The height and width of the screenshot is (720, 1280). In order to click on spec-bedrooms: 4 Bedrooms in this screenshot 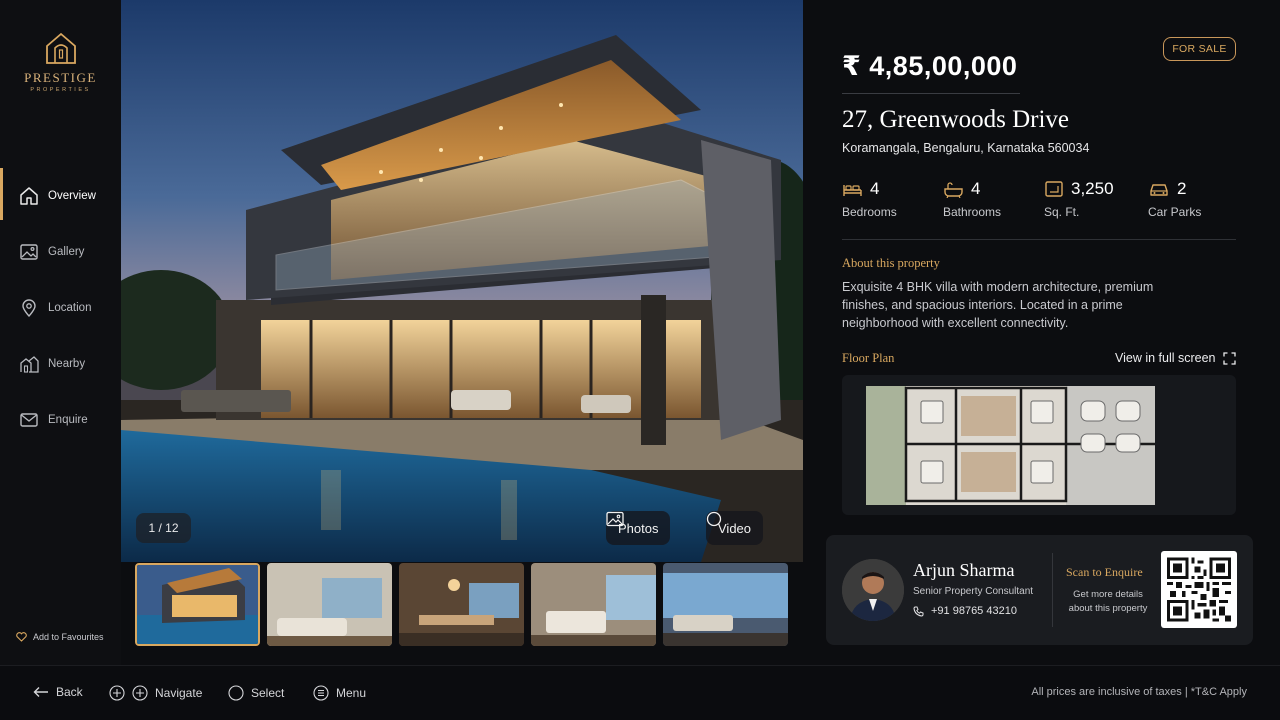, I will do `click(869, 199)`.